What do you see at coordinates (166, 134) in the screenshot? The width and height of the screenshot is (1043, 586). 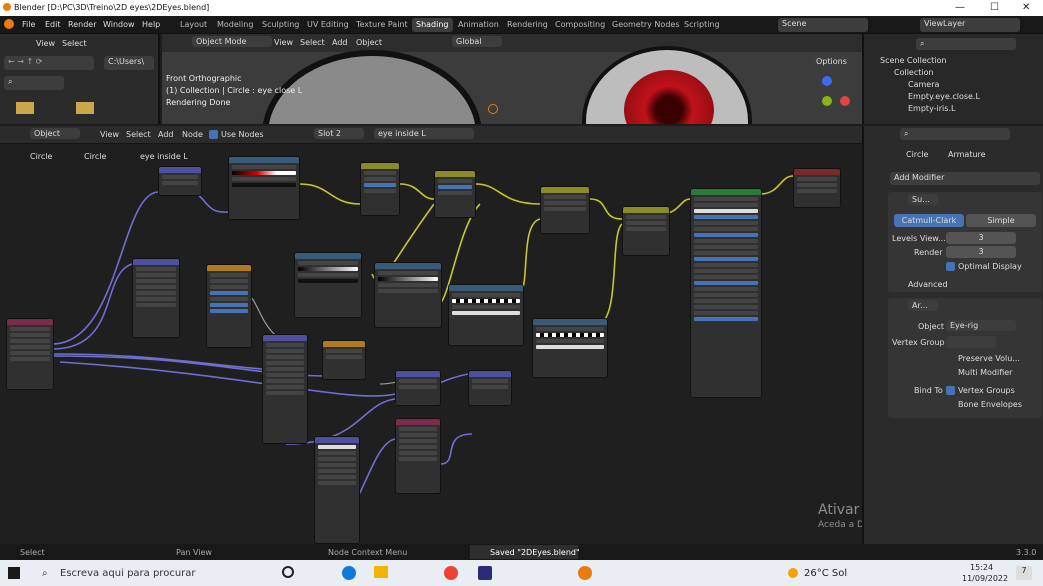 I see `ne-menu-add: Add` at bounding box center [166, 134].